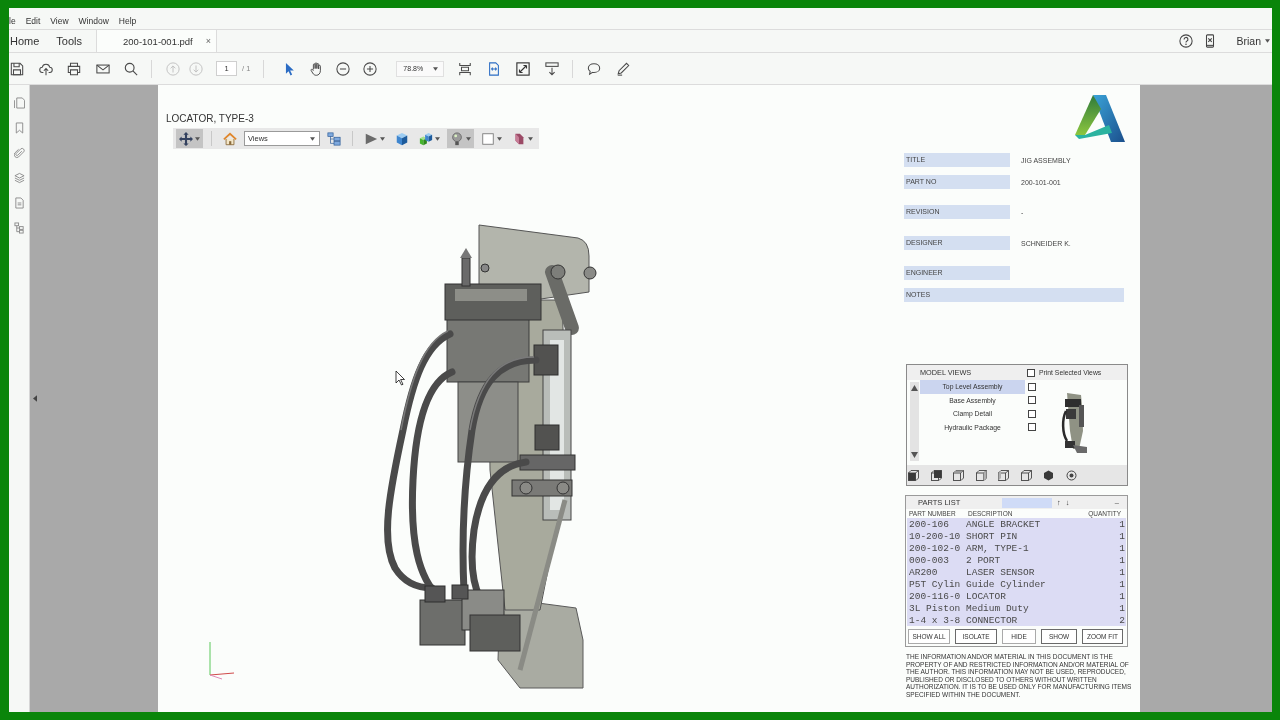 The width and height of the screenshot is (1280, 720). Describe the element at coordinates (45, 68) in the screenshot. I see `upload-icon` at that location.